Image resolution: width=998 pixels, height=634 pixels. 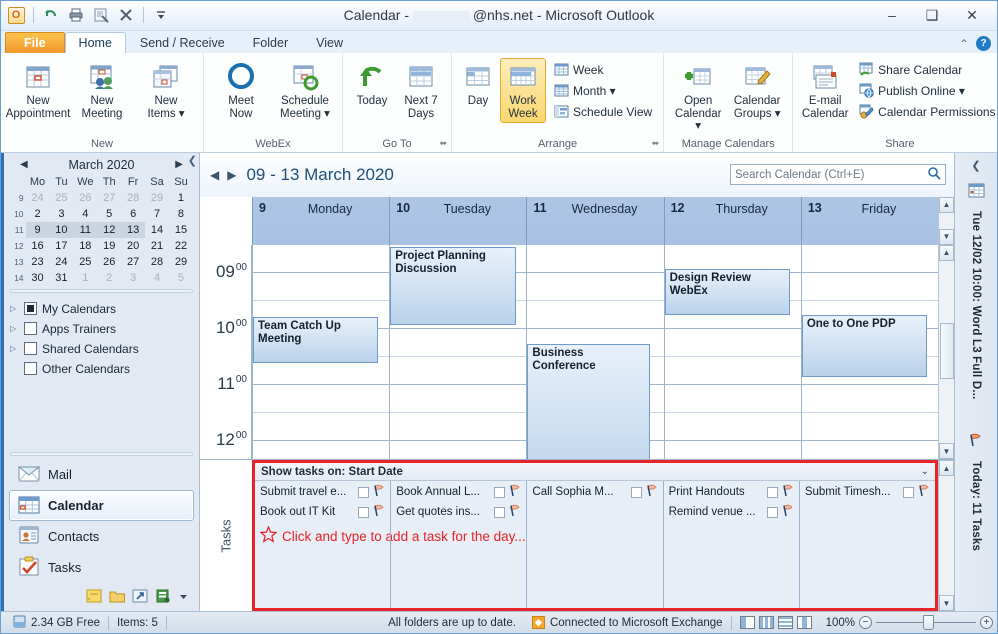 I want to click on minical-week-number: 10, so click(x=18, y=214).